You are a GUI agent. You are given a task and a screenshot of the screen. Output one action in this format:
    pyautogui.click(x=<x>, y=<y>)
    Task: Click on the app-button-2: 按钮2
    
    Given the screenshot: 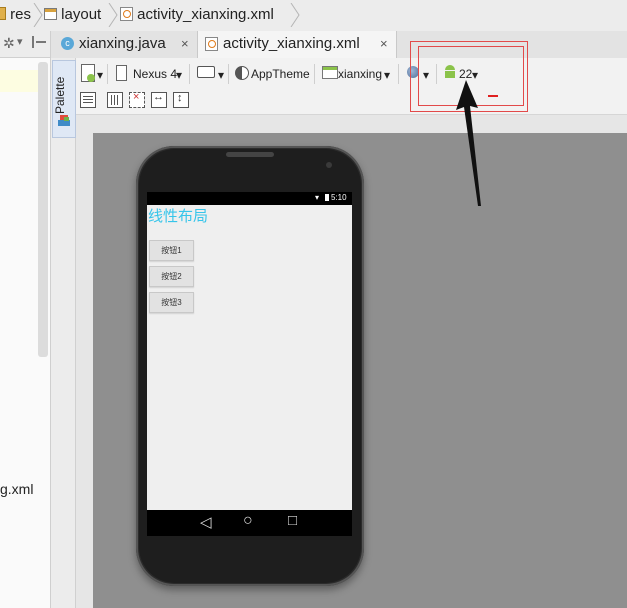 What is the action you would take?
    pyautogui.click(x=171, y=276)
    